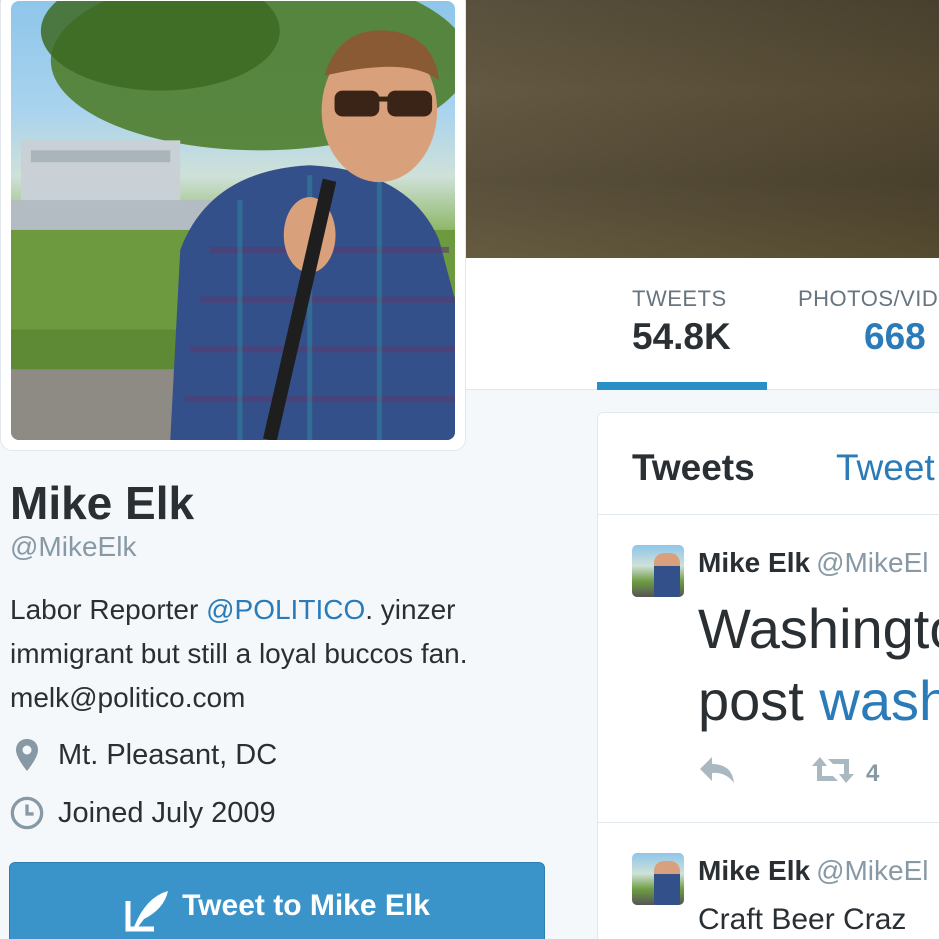 The height and width of the screenshot is (939, 939). What do you see at coordinates (818, 628) in the screenshot?
I see `tweet-text-line1: Washingto` at bounding box center [818, 628].